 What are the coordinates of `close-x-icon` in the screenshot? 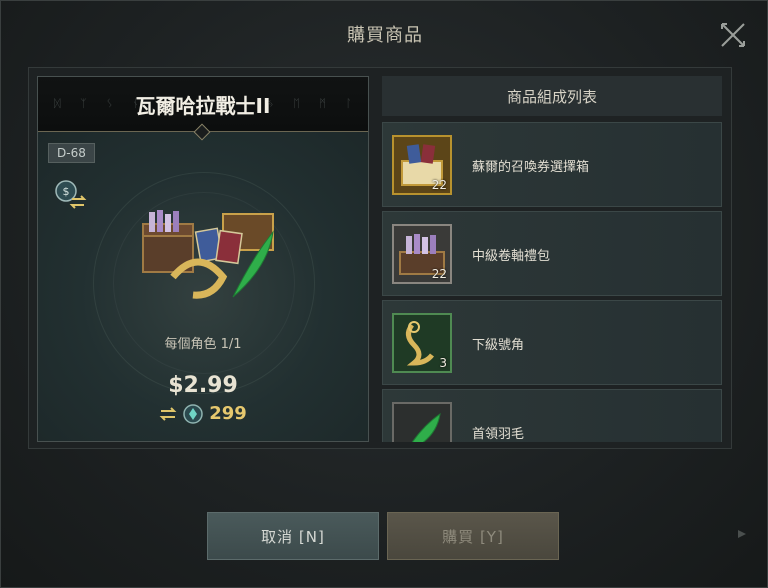 It's located at (733, 35).